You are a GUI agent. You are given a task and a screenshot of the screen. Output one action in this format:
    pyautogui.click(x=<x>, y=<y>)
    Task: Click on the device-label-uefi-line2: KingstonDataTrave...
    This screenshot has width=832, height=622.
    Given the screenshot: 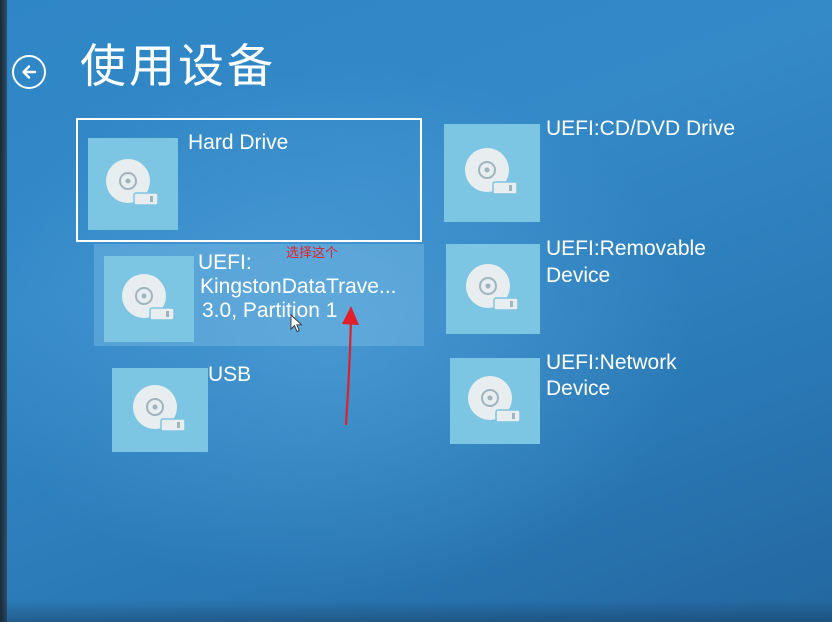 What is the action you would take?
    pyautogui.click(x=298, y=286)
    